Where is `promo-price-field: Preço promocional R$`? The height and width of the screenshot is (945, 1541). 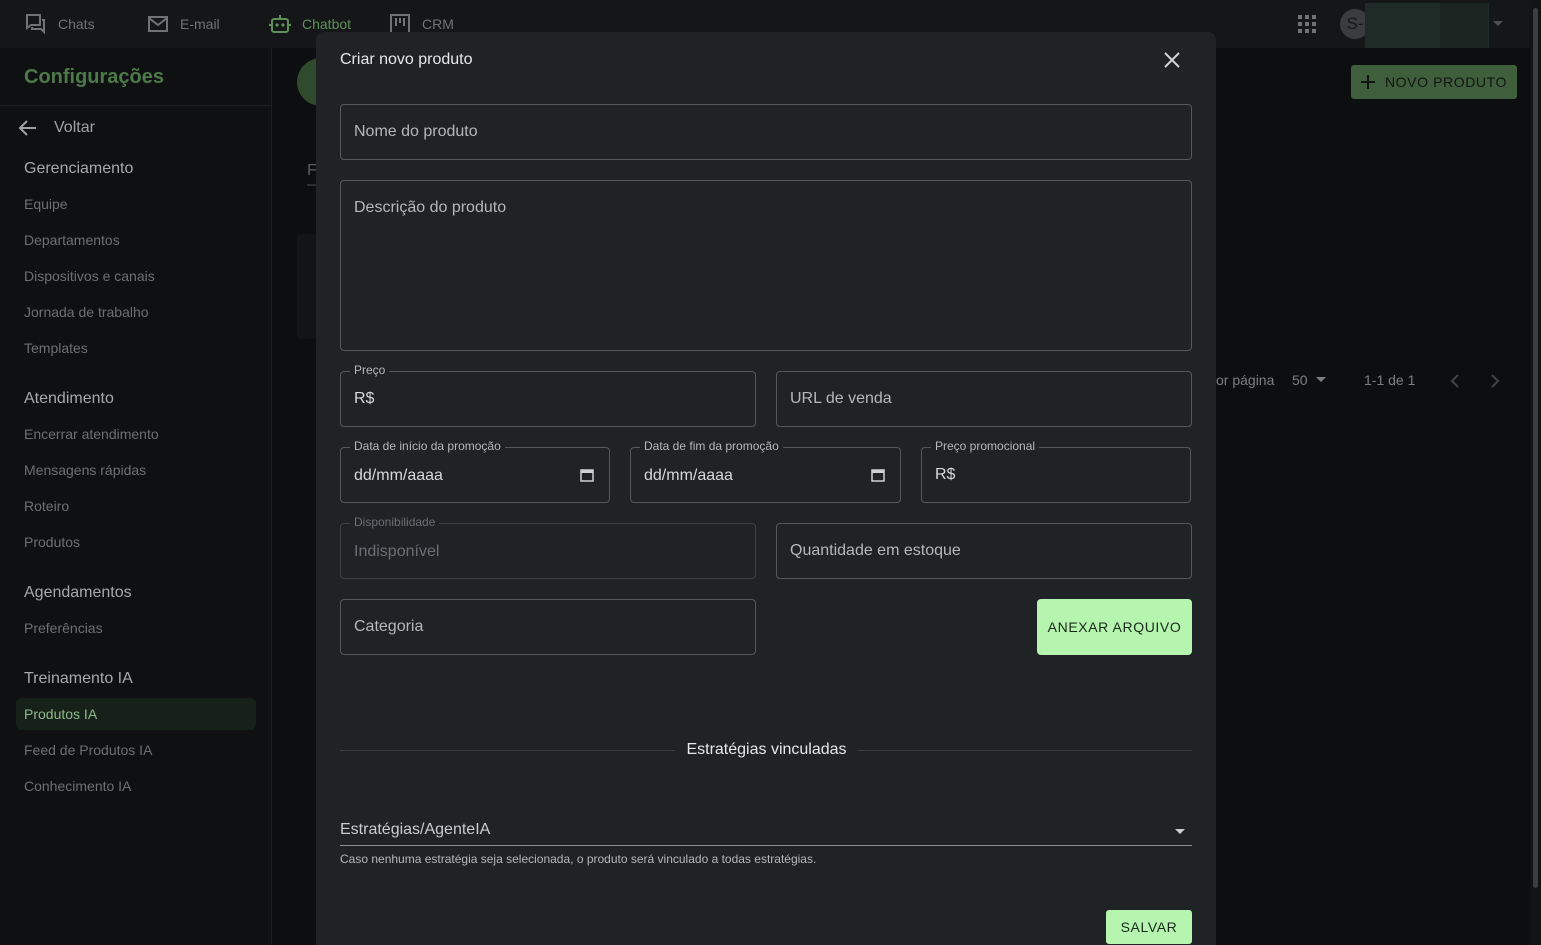
promo-price-field: Preço promocional R$ is located at coordinates (1056, 471).